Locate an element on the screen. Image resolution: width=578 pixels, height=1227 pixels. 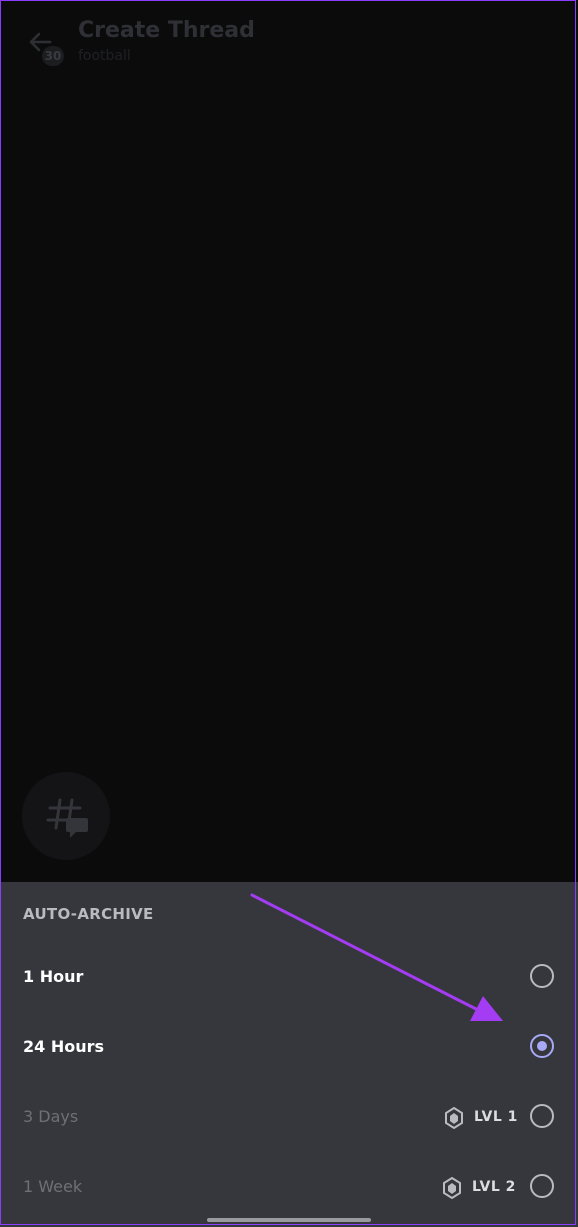
option-label: 1 Week is located at coordinates (53, 1186).